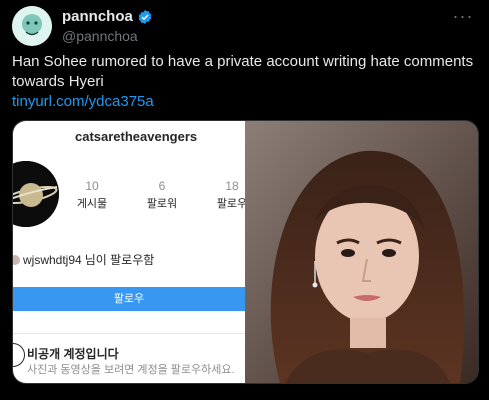 The height and width of the screenshot is (400, 489). Describe the element at coordinates (162, 195) in the screenshot. I see `ig-stat-followers: 6 팔로워` at that location.